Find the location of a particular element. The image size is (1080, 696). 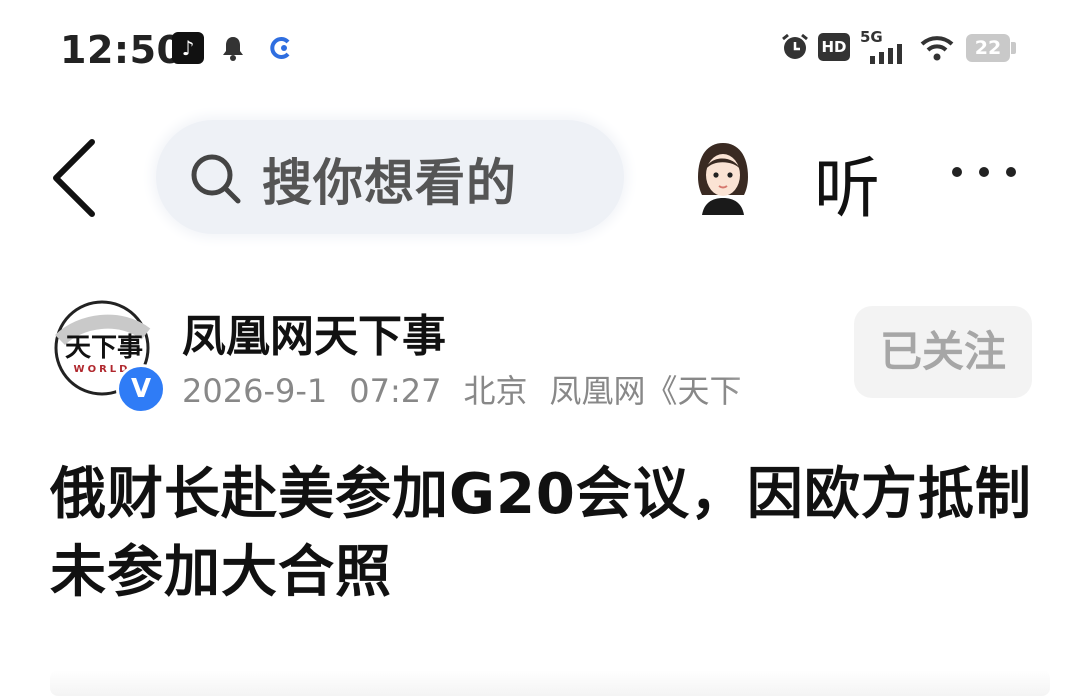

back-button is located at coordinates (74, 180).